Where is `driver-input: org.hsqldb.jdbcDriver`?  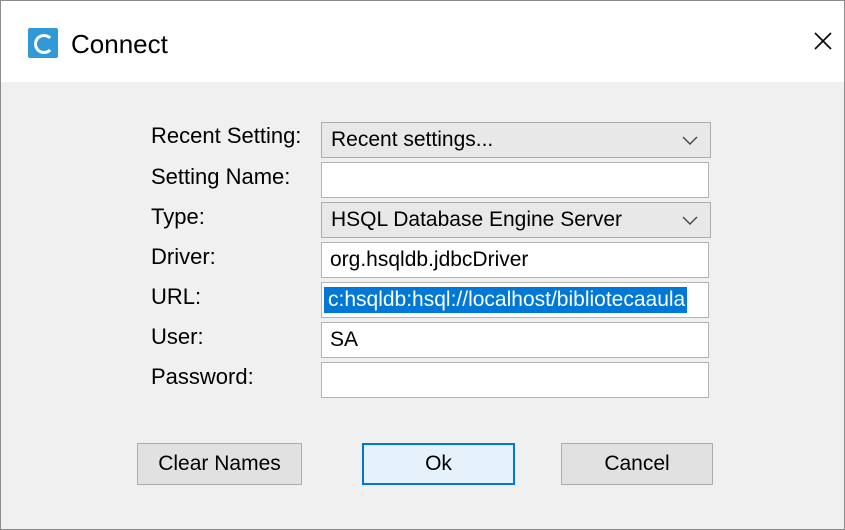 driver-input: org.hsqldb.jdbcDriver is located at coordinates (515, 260).